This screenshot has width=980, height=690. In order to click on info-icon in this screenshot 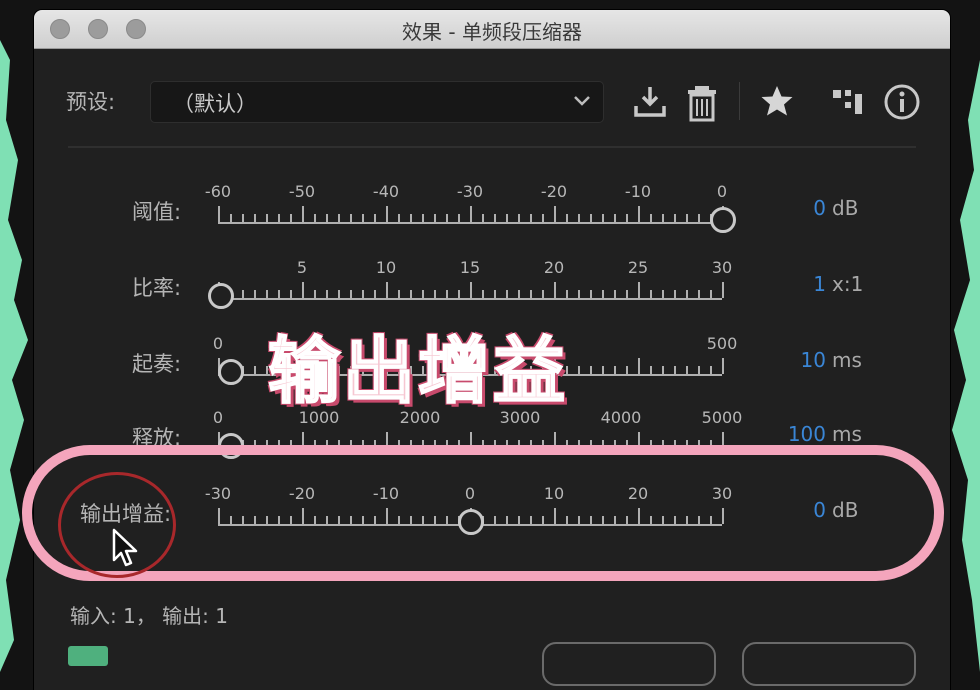, I will do `click(902, 104)`.